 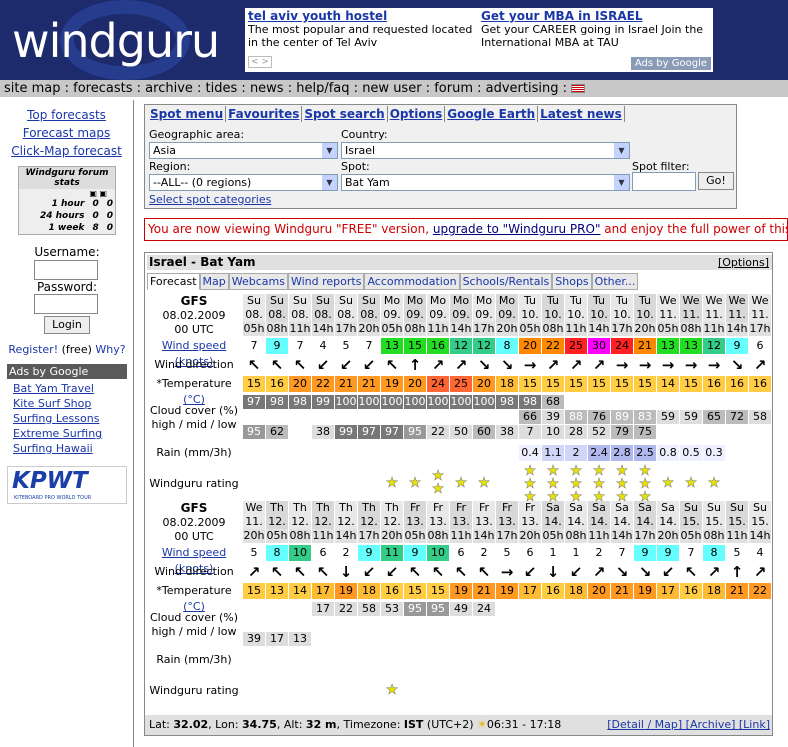 I want to click on footer-links: [Detail / Map] [Archive] [Link], so click(x=688, y=725).